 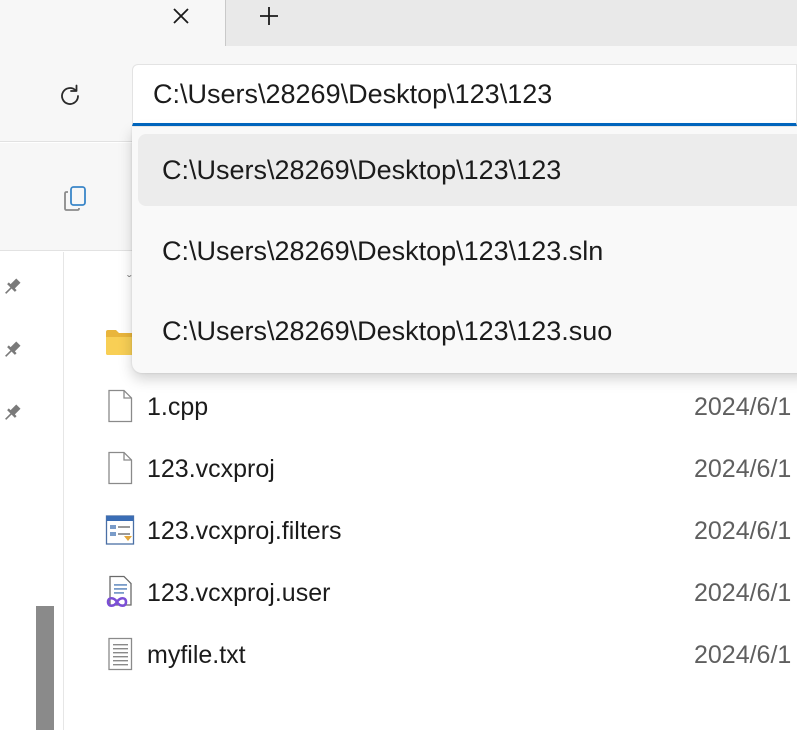 What do you see at coordinates (467, 331) in the screenshot?
I see `suggestion-item: C:\Users\28269\Desktop\123\123.suo` at bounding box center [467, 331].